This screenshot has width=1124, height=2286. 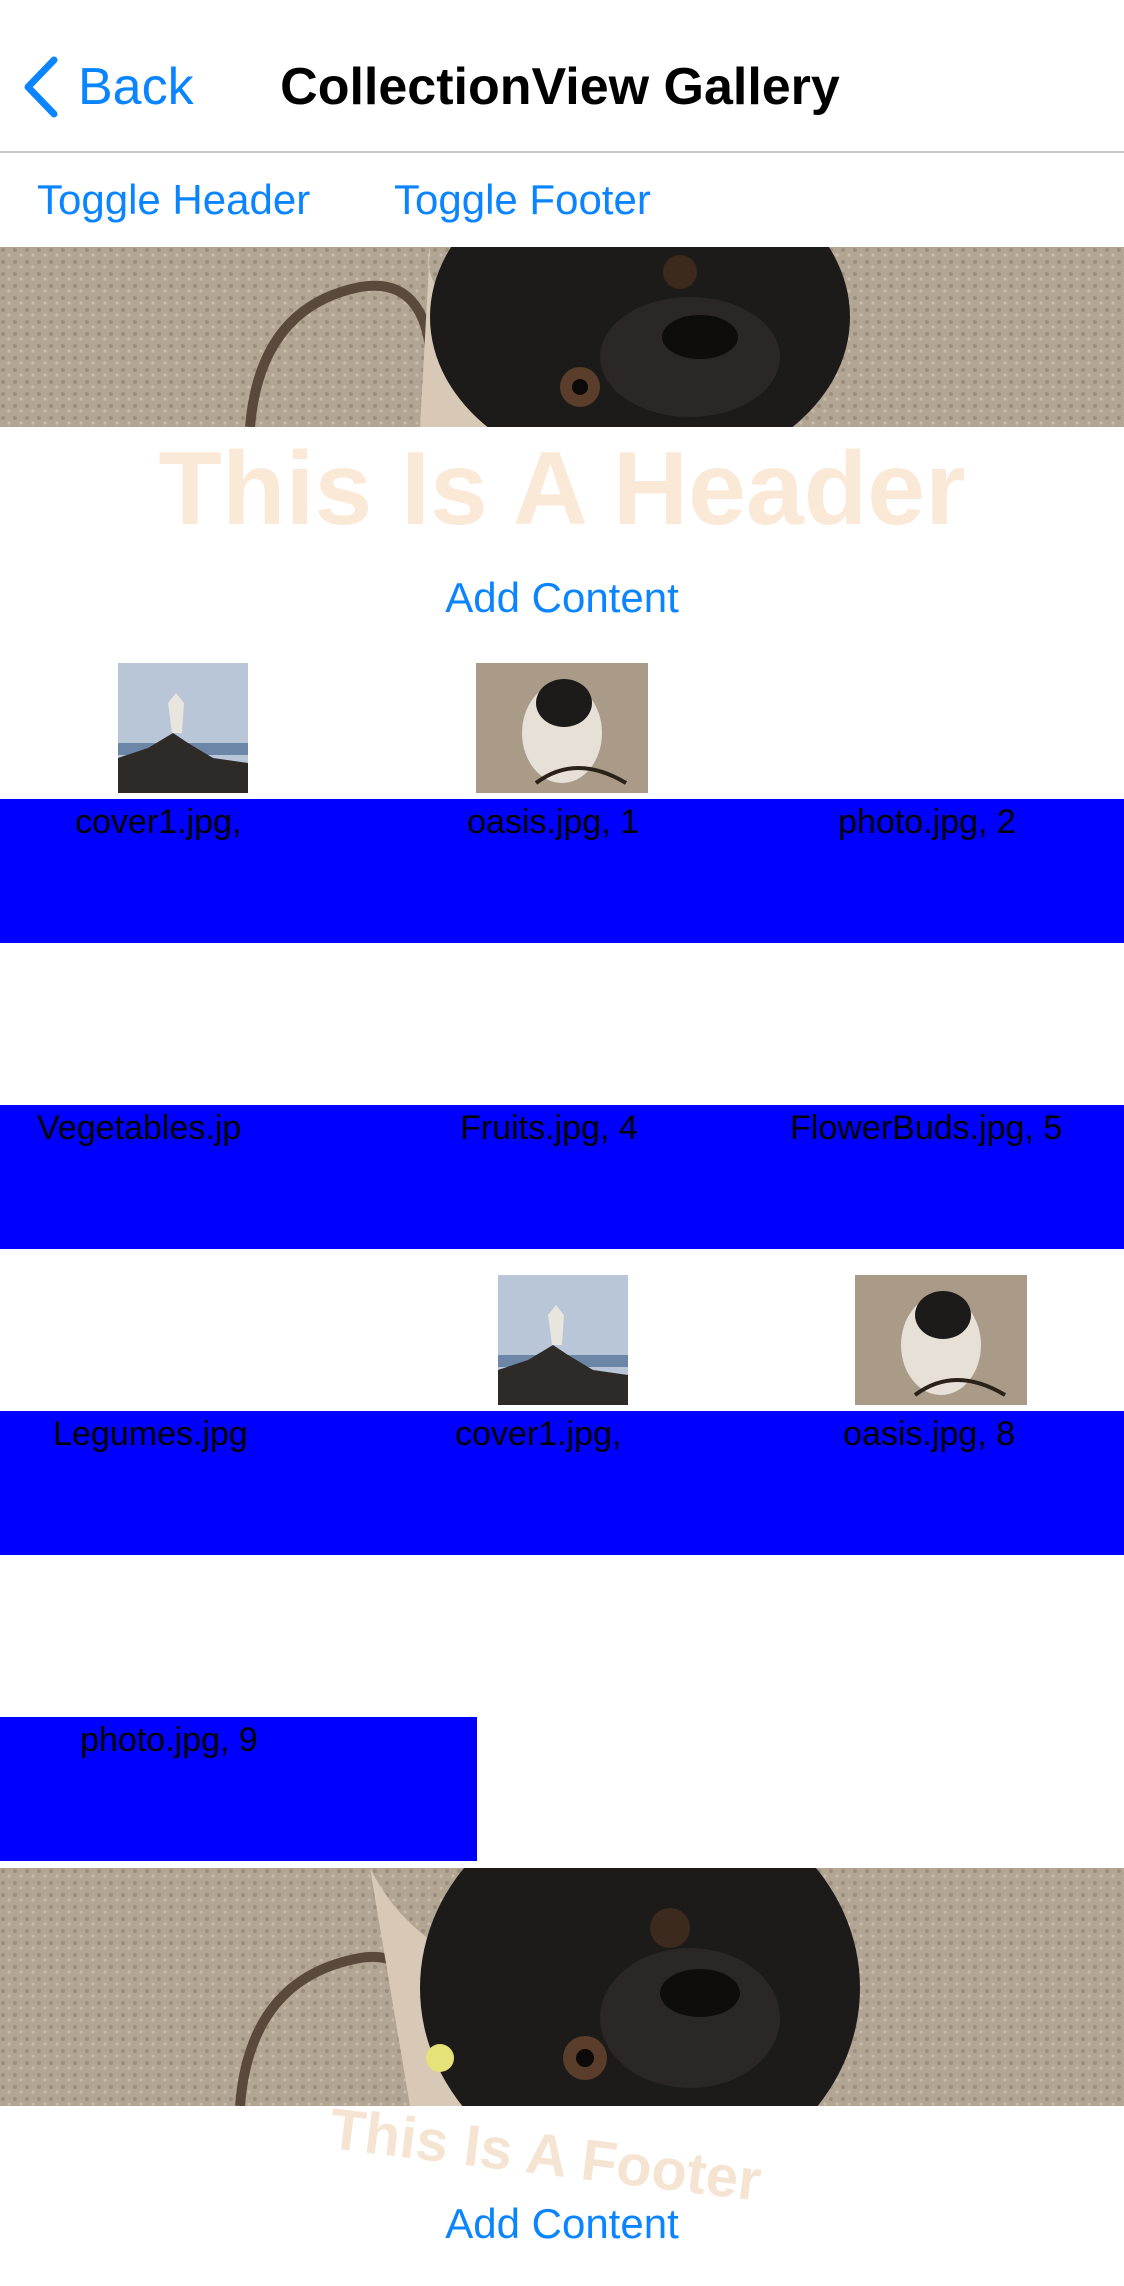 I want to click on chevron-left-icon, so click(x=41, y=87).